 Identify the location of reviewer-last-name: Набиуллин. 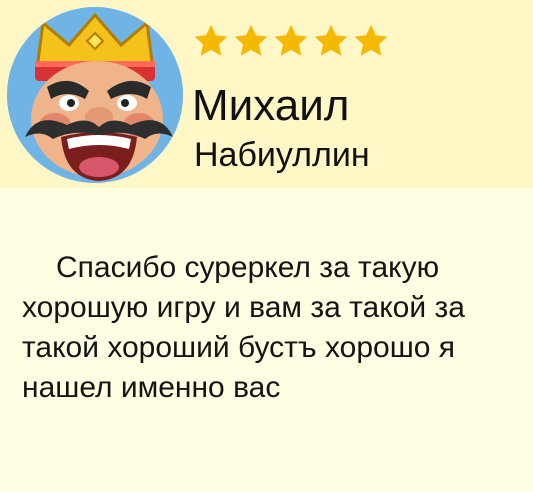
(282, 155).